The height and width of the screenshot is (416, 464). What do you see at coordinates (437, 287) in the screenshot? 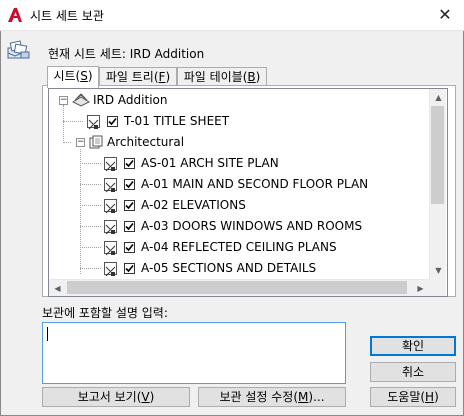
I see `scroll-corner` at bounding box center [437, 287].